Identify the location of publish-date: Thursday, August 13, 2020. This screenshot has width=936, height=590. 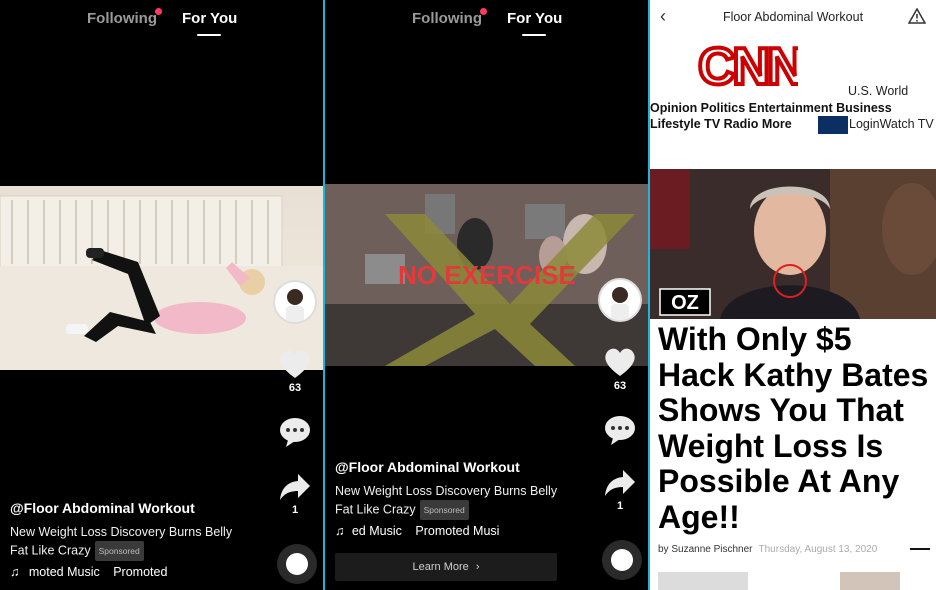
(818, 549).